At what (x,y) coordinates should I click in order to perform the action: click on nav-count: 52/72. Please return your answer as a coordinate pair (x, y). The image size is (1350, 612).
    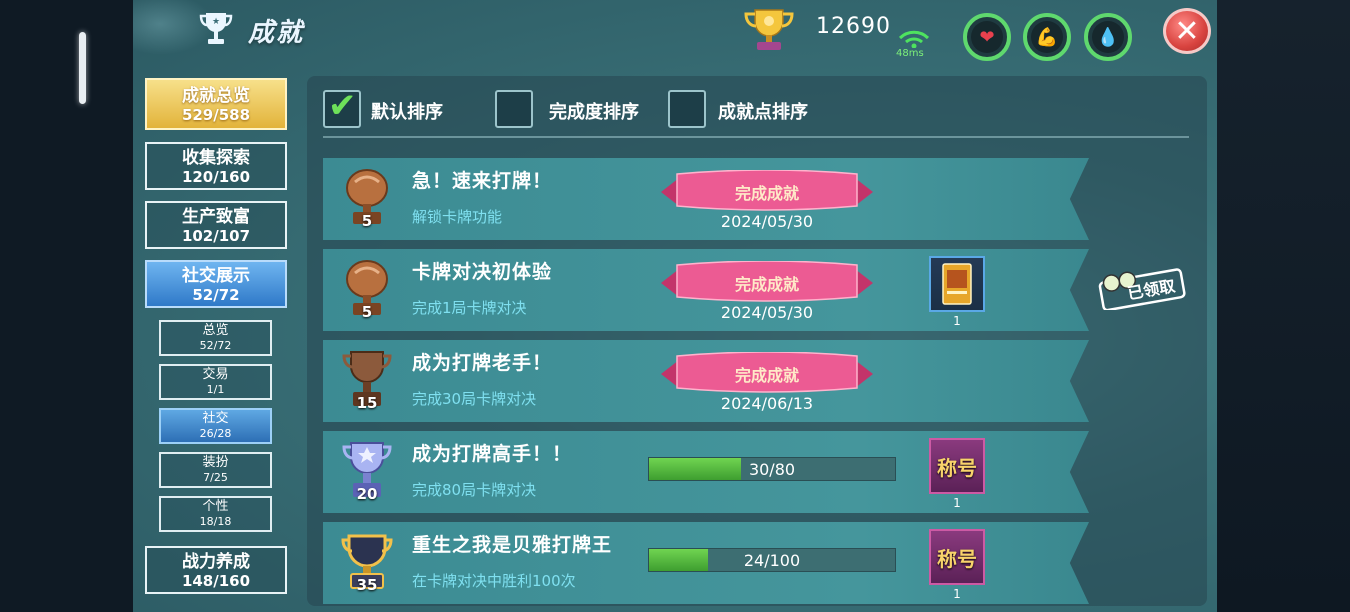
    Looking at the image, I should click on (216, 295).